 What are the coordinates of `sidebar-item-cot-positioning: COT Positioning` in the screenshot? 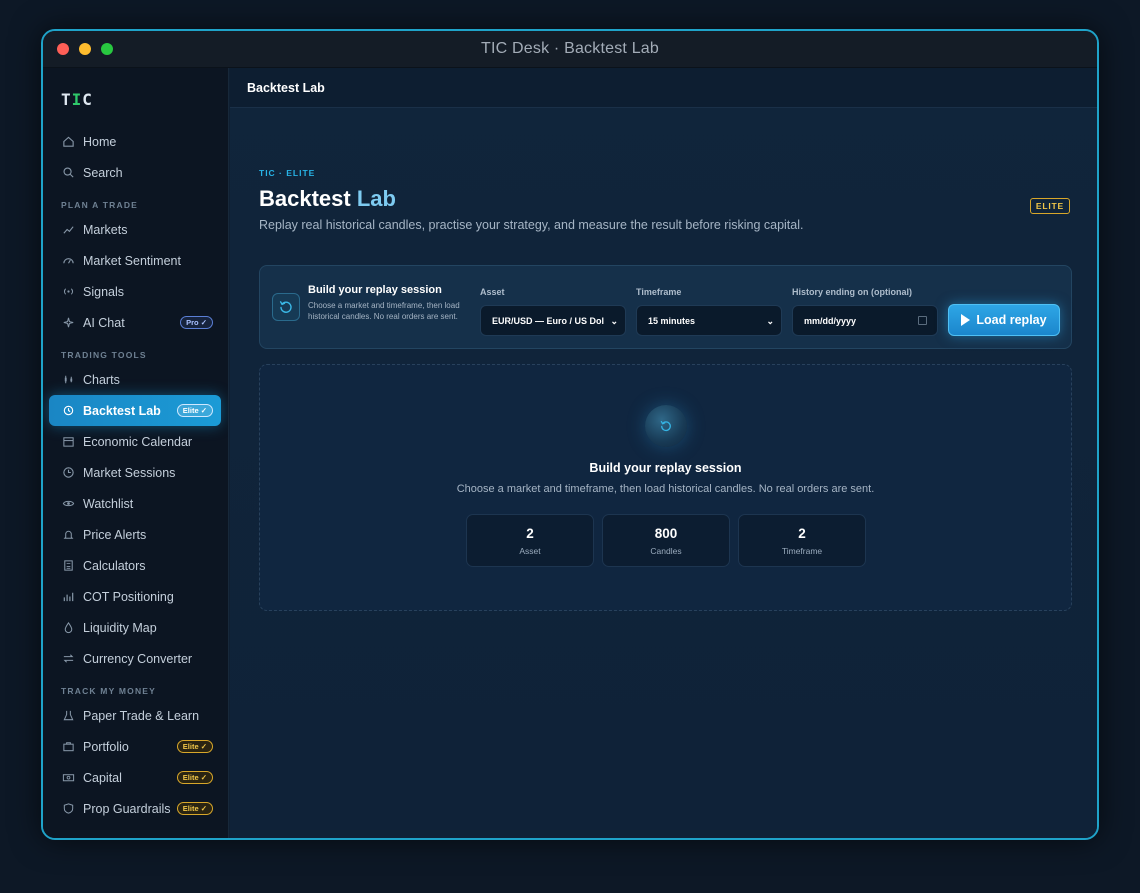 It's located at (135, 596).